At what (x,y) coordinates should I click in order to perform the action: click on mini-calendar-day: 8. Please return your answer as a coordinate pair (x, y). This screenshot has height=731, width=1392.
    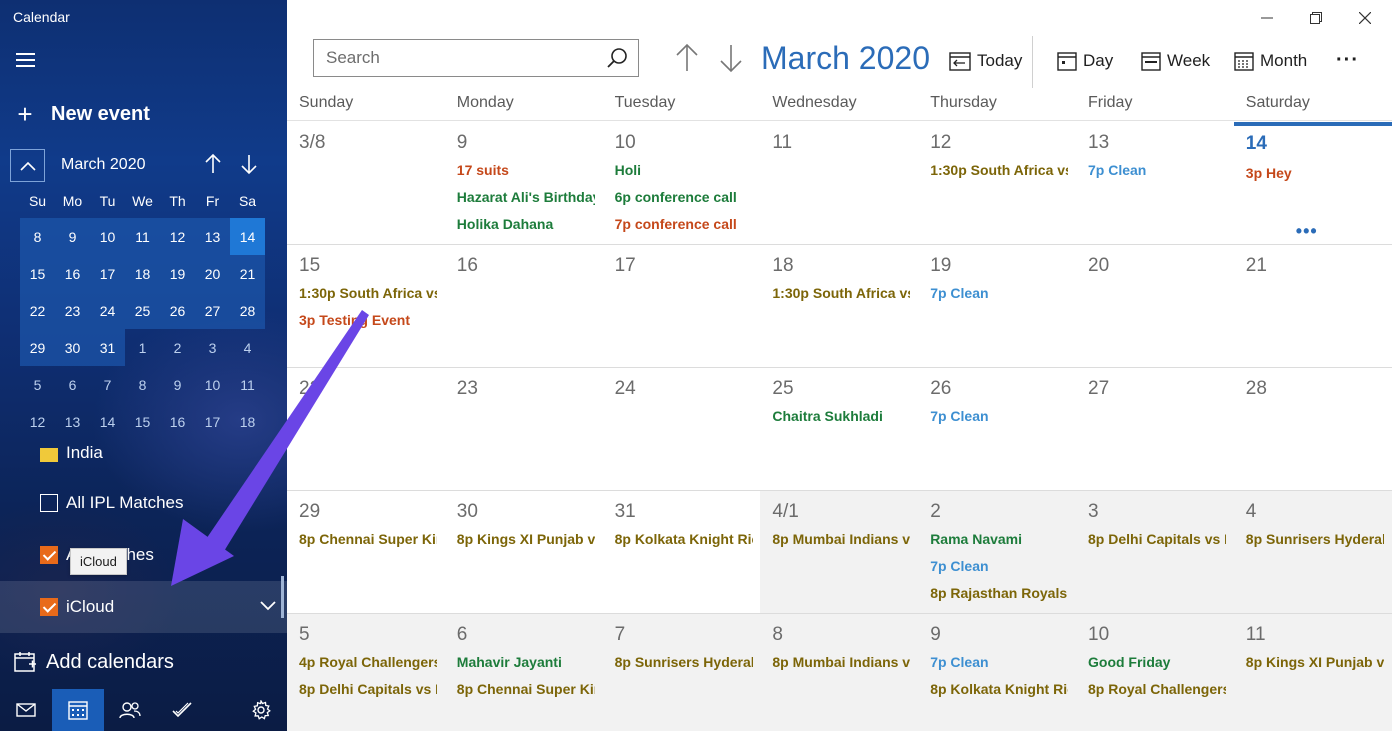
    Looking at the image, I should click on (37, 236).